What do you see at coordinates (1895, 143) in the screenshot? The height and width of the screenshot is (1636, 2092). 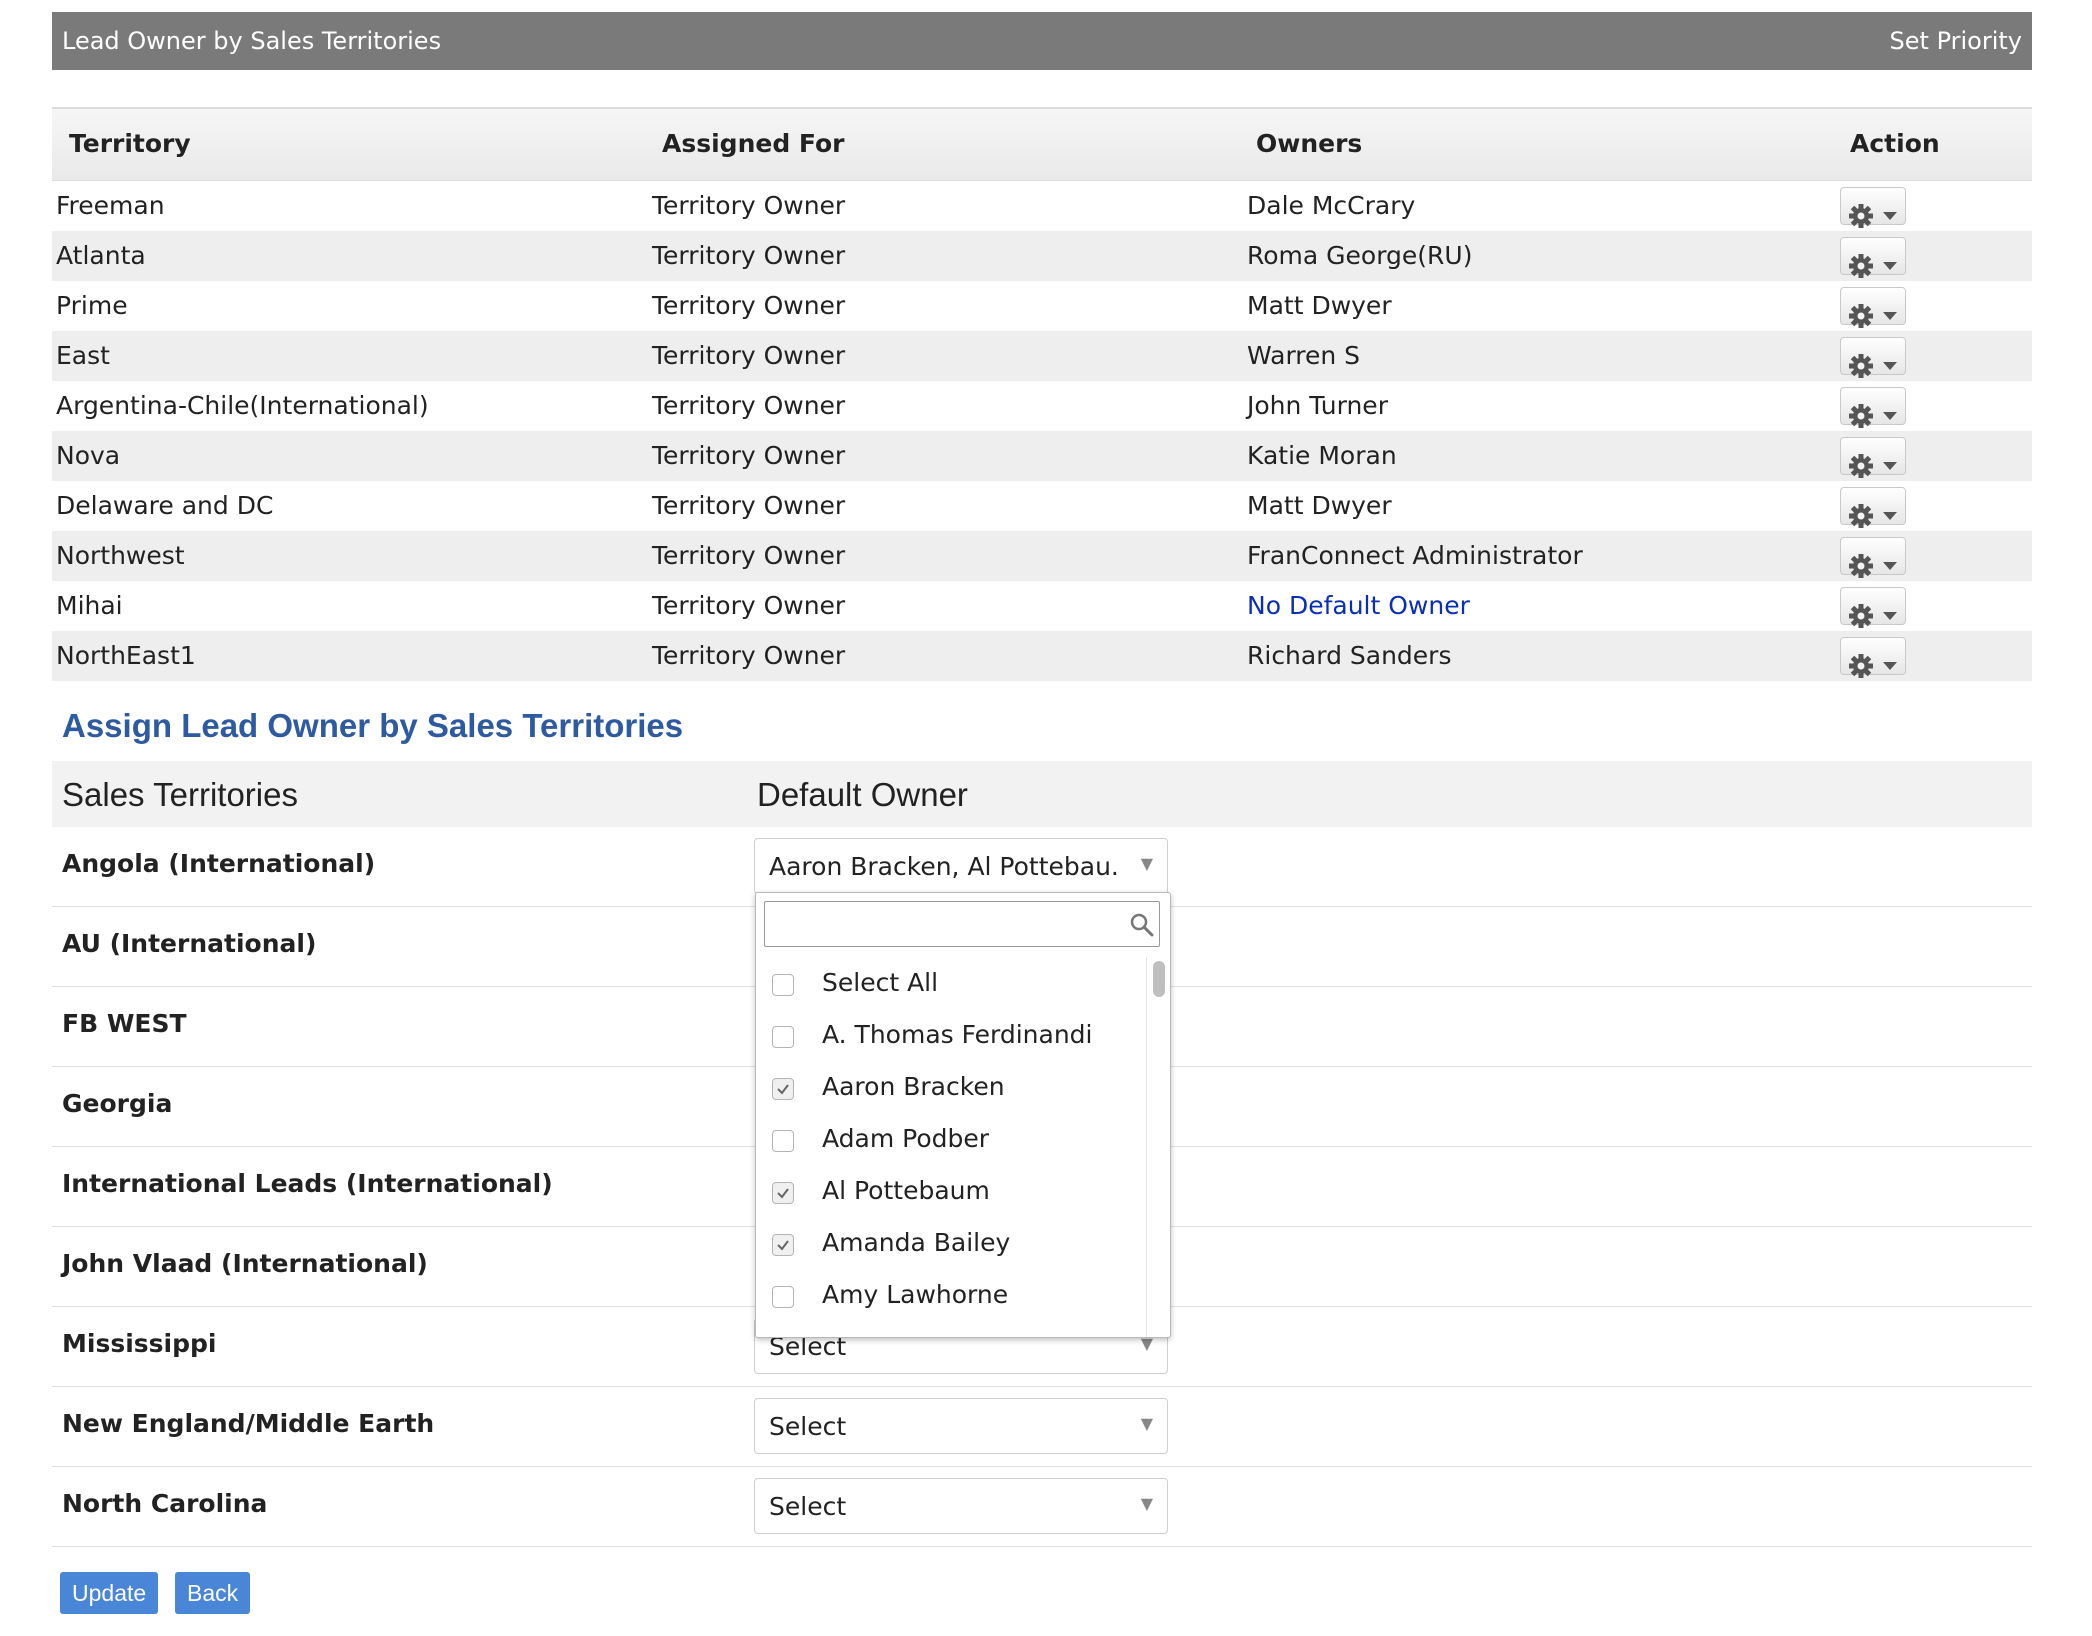 I see `column-header-action: Action` at bounding box center [1895, 143].